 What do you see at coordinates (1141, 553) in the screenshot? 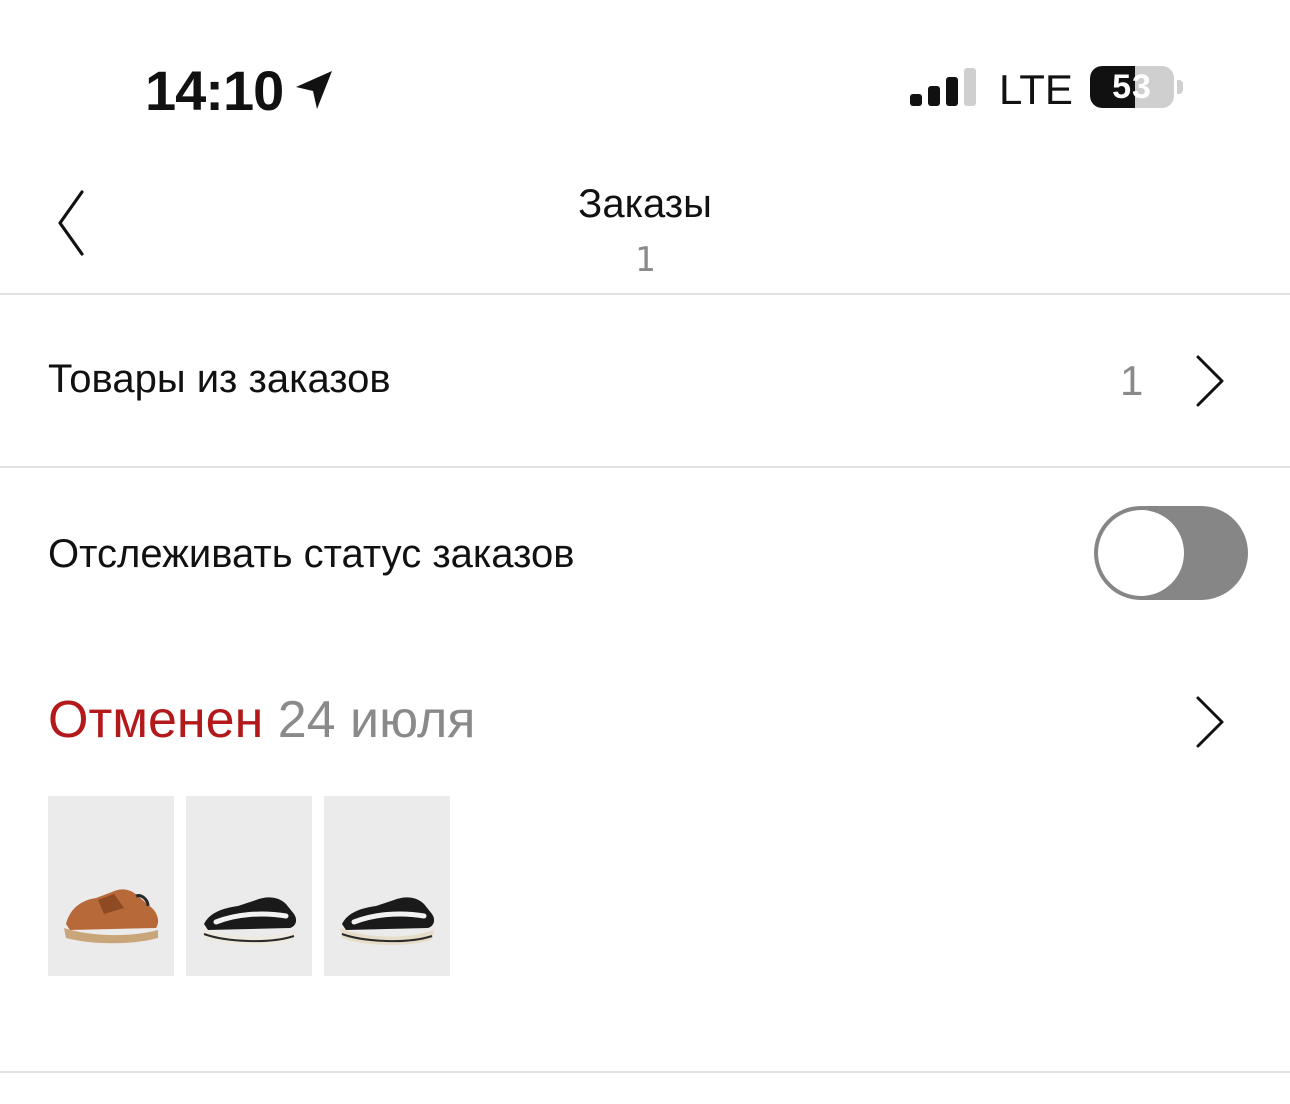
I see `toggle-knob` at bounding box center [1141, 553].